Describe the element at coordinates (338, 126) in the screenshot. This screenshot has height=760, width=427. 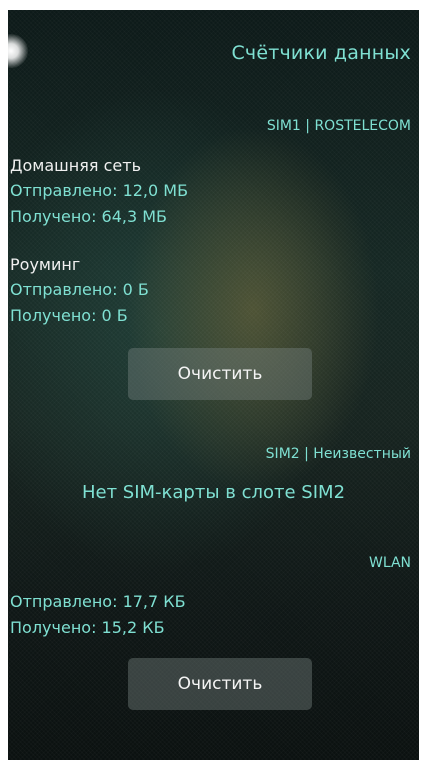
I see `sim1-header: SIM1 | ROSTELECOM` at that location.